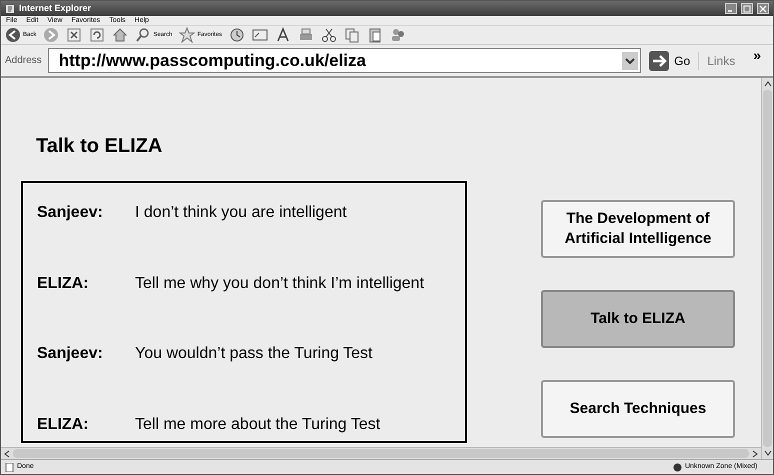 The image size is (774, 475). What do you see at coordinates (677, 467) in the screenshot?
I see `globe-icon` at bounding box center [677, 467].